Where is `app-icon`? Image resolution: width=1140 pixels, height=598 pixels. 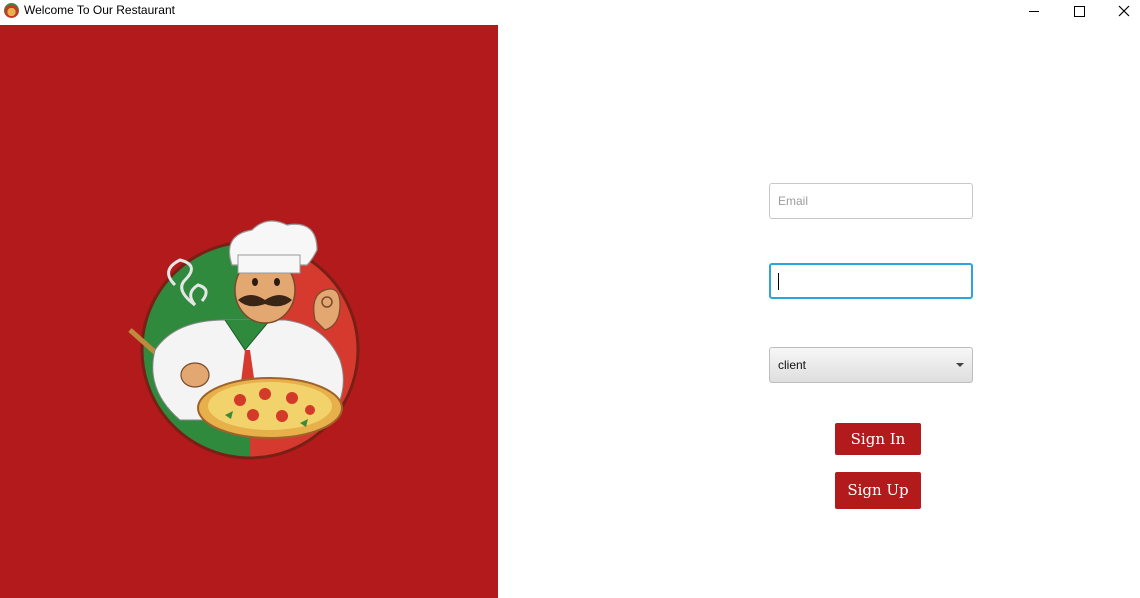
app-icon is located at coordinates (11, 10).